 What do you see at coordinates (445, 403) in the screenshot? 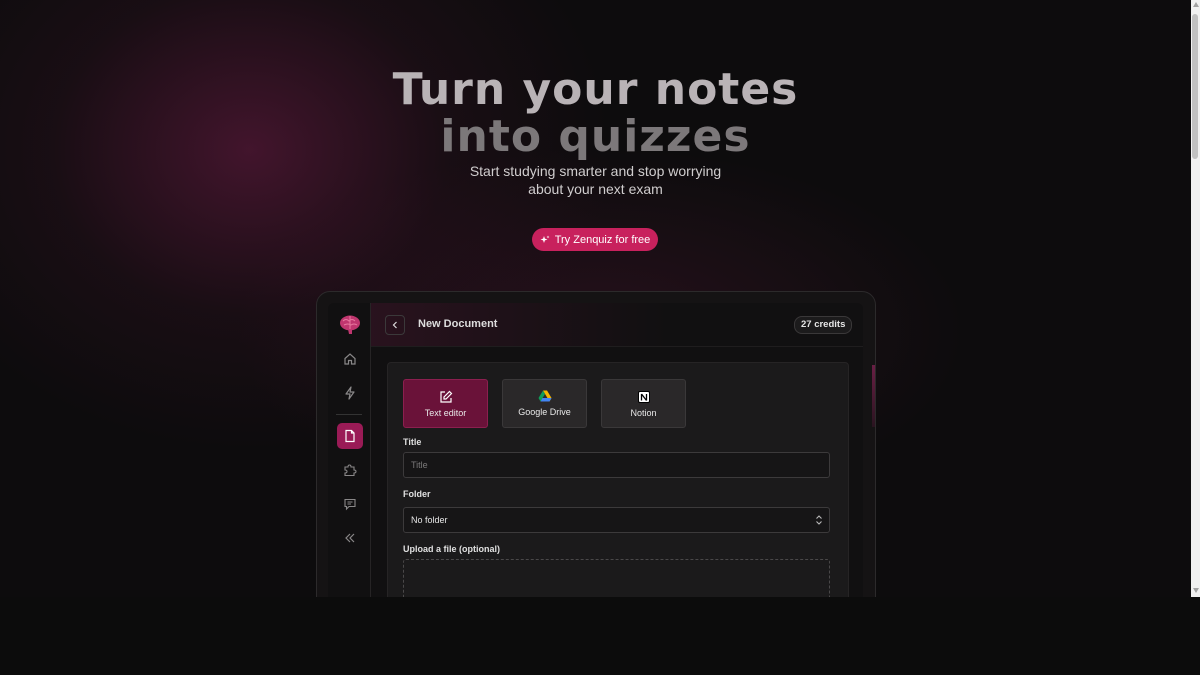
I see `tab-text-editor: Text editor` at bounding box center [445, 403].